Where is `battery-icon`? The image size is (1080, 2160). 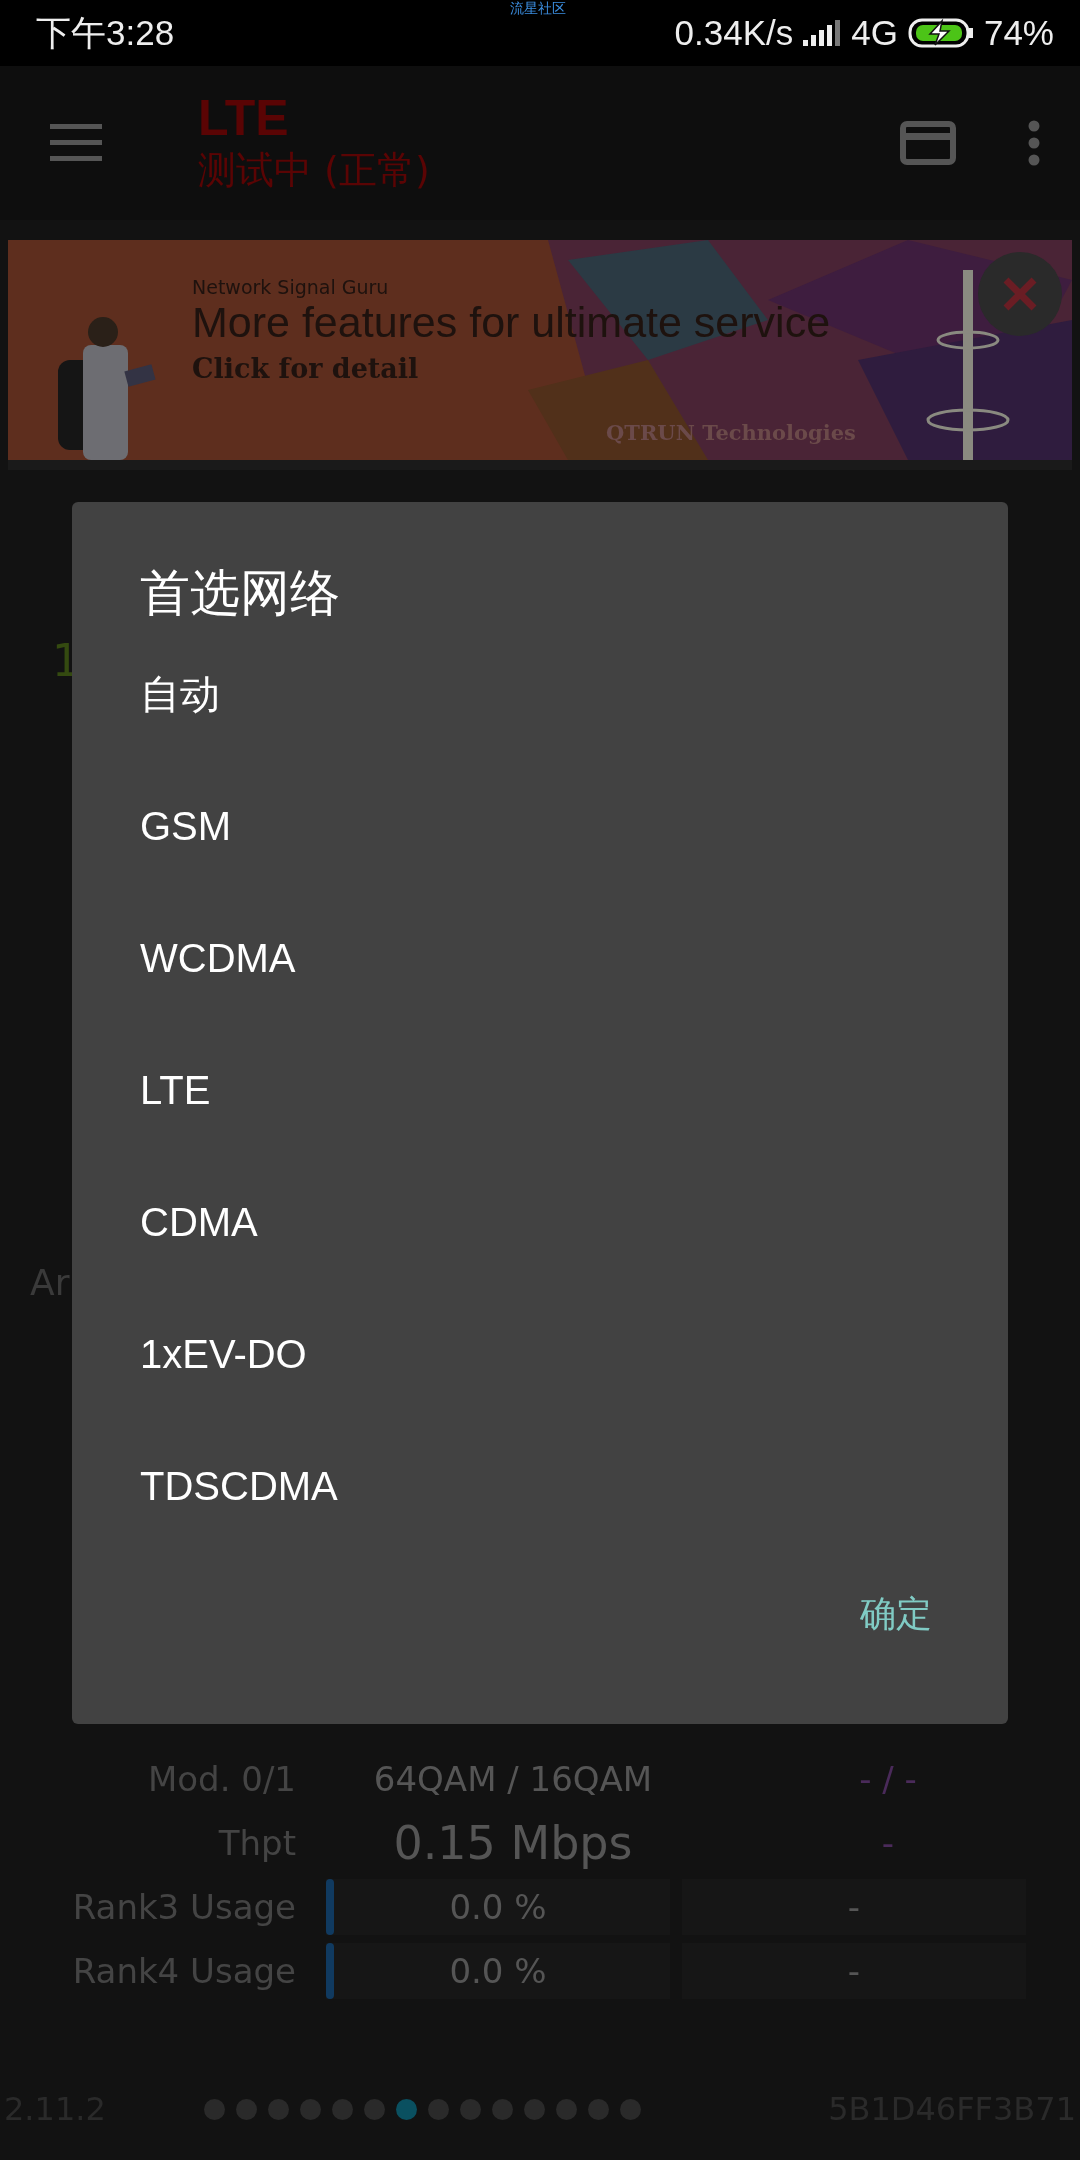
battery-icon is located at coordinates (940, 33).